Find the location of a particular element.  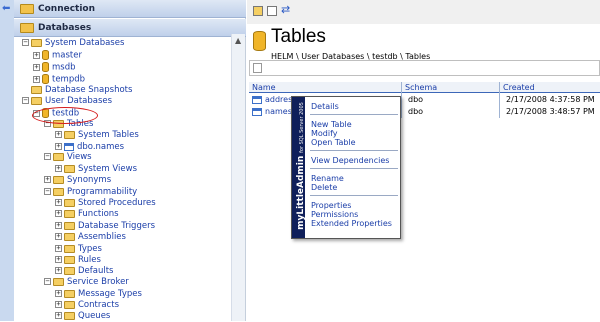

tree-item: + Defaults is located at coordinates (84, 271).